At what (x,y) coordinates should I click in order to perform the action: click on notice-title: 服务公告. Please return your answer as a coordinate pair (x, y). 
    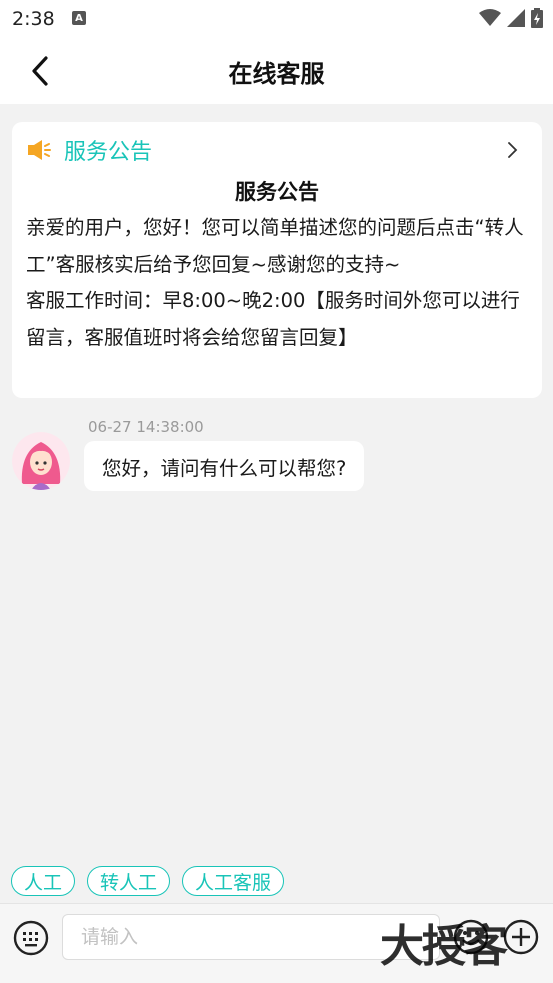
    Looking at the image, I should click on (277, 192).